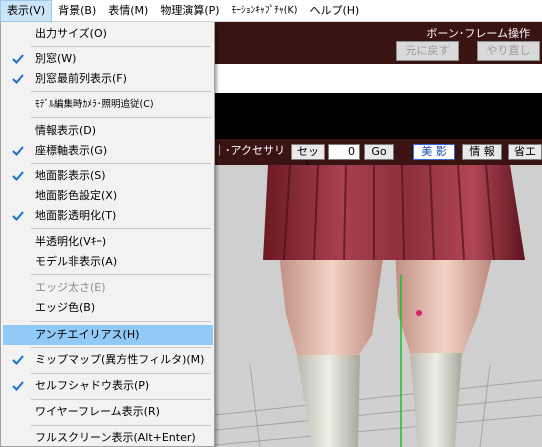 This screenshot has height=447, width=542. What do you see at coordinates (70, 175) in the screenshot?
I see `menu-item-label: 地面影表示(S)` at bounding box center [70, 175].